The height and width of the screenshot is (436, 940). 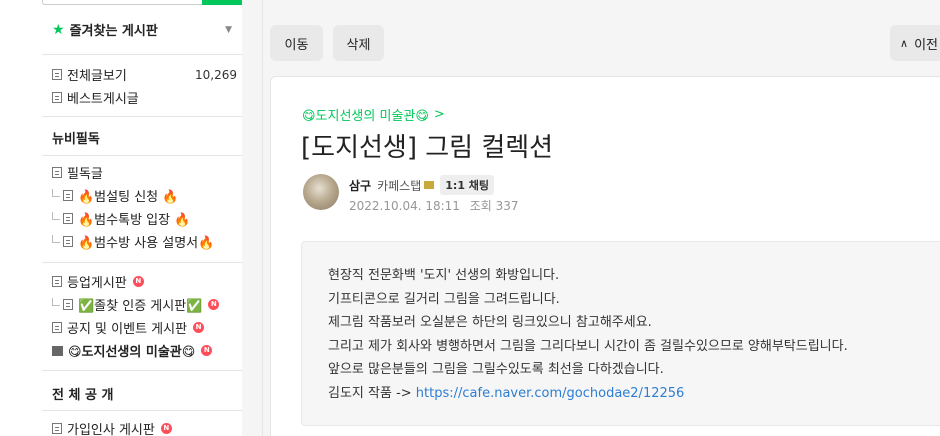 I want to click on move-button: 이동, so click(x=296, y=43).